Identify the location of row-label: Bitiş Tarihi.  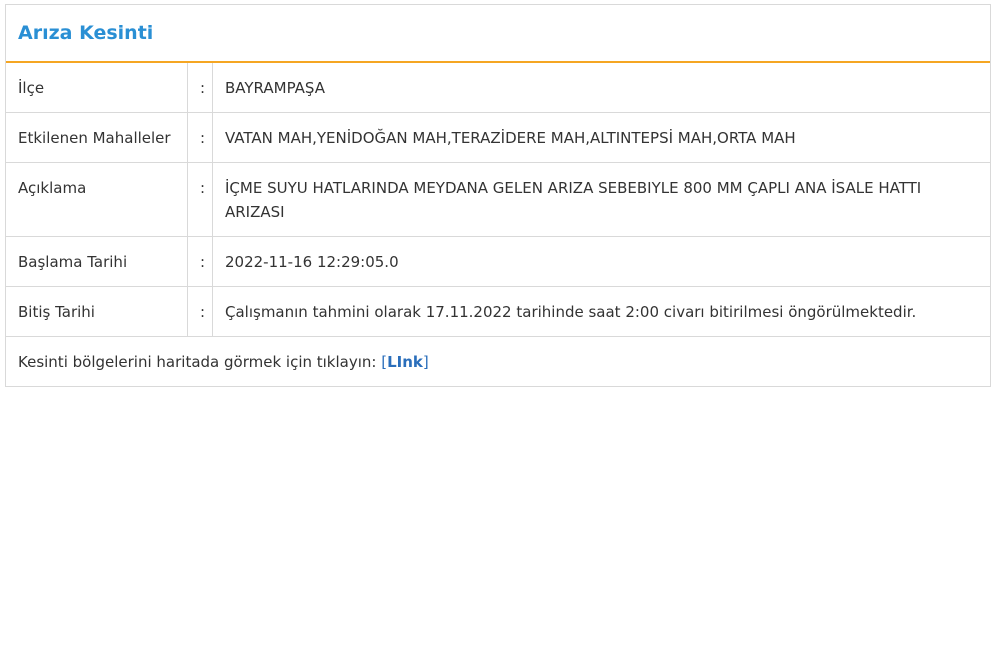
(97, 311).